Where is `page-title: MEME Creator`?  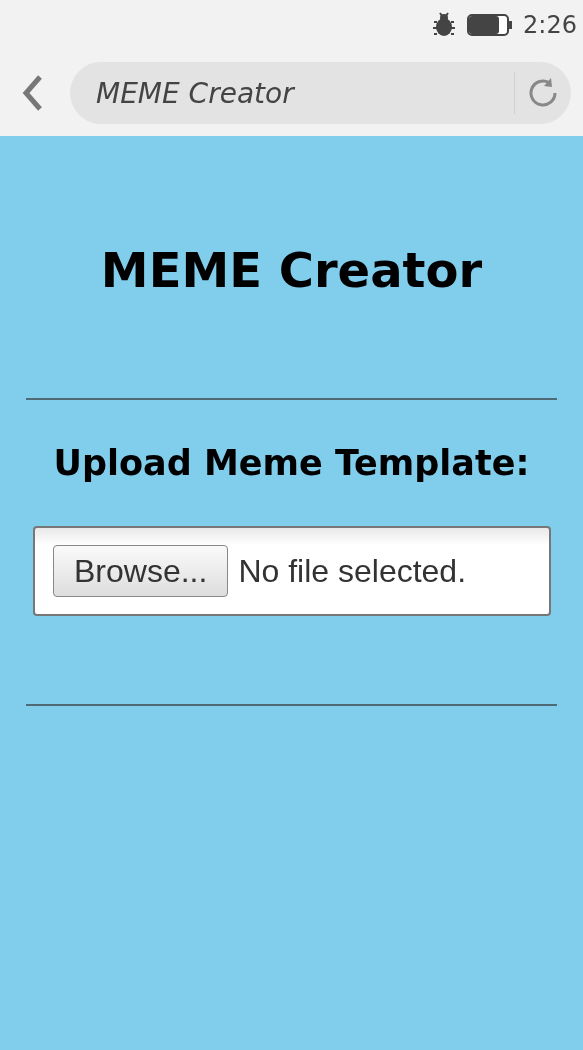
page-title: MEME Creator is located at coordinates (196, 93).